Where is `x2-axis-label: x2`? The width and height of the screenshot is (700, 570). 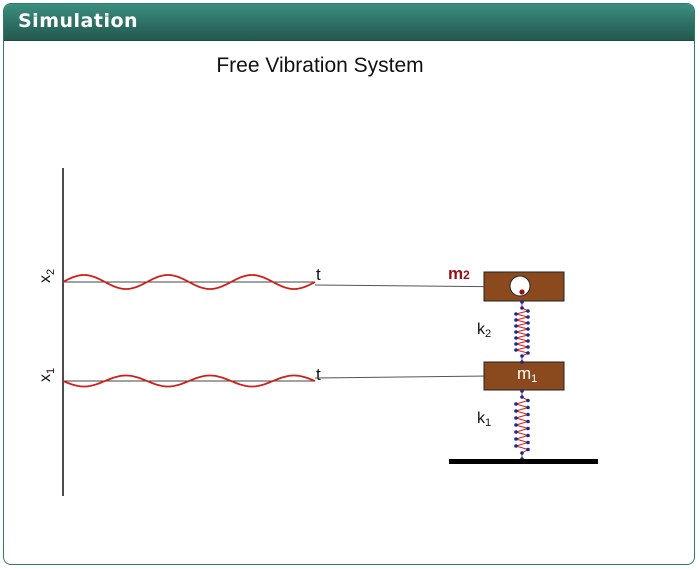
x2-axis-label: x2 is located at coordinates (47, 276).